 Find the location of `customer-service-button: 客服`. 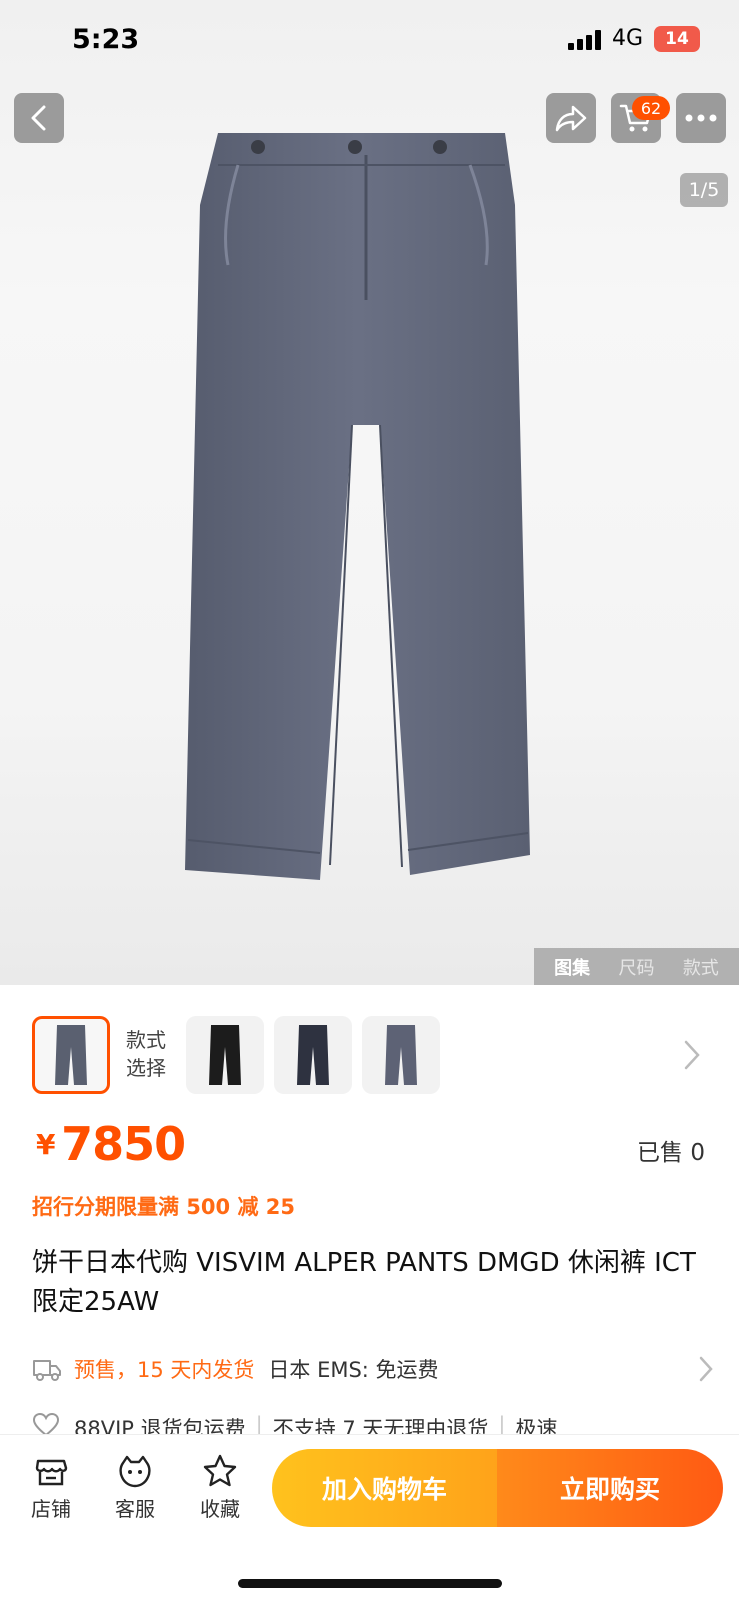

customer-service-button: 客服 is located at coordinates (135, 1487).